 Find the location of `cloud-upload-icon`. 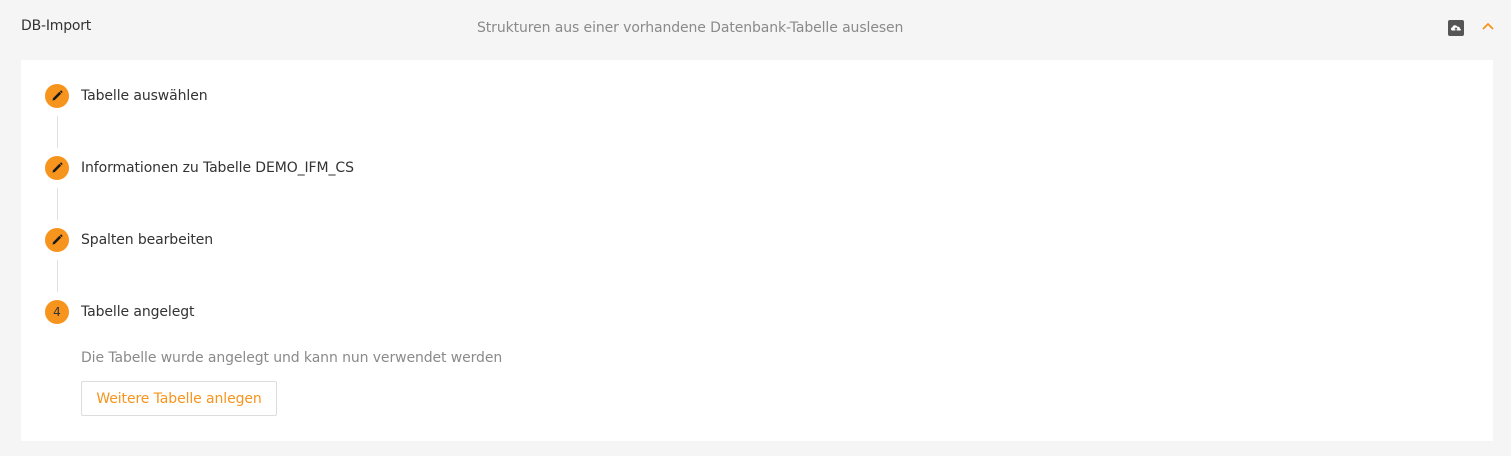

cloud-upload-icon is located at coordinates (1456, 28).